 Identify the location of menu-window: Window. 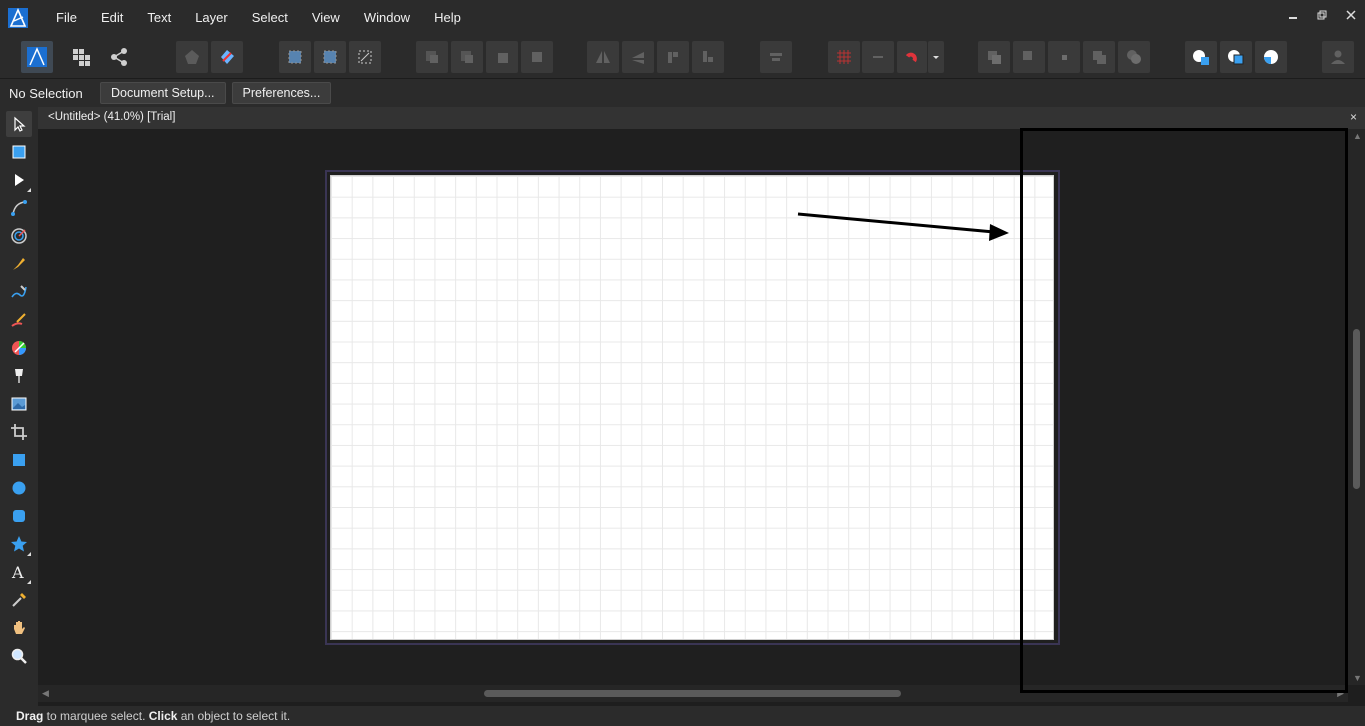
(387, 18).